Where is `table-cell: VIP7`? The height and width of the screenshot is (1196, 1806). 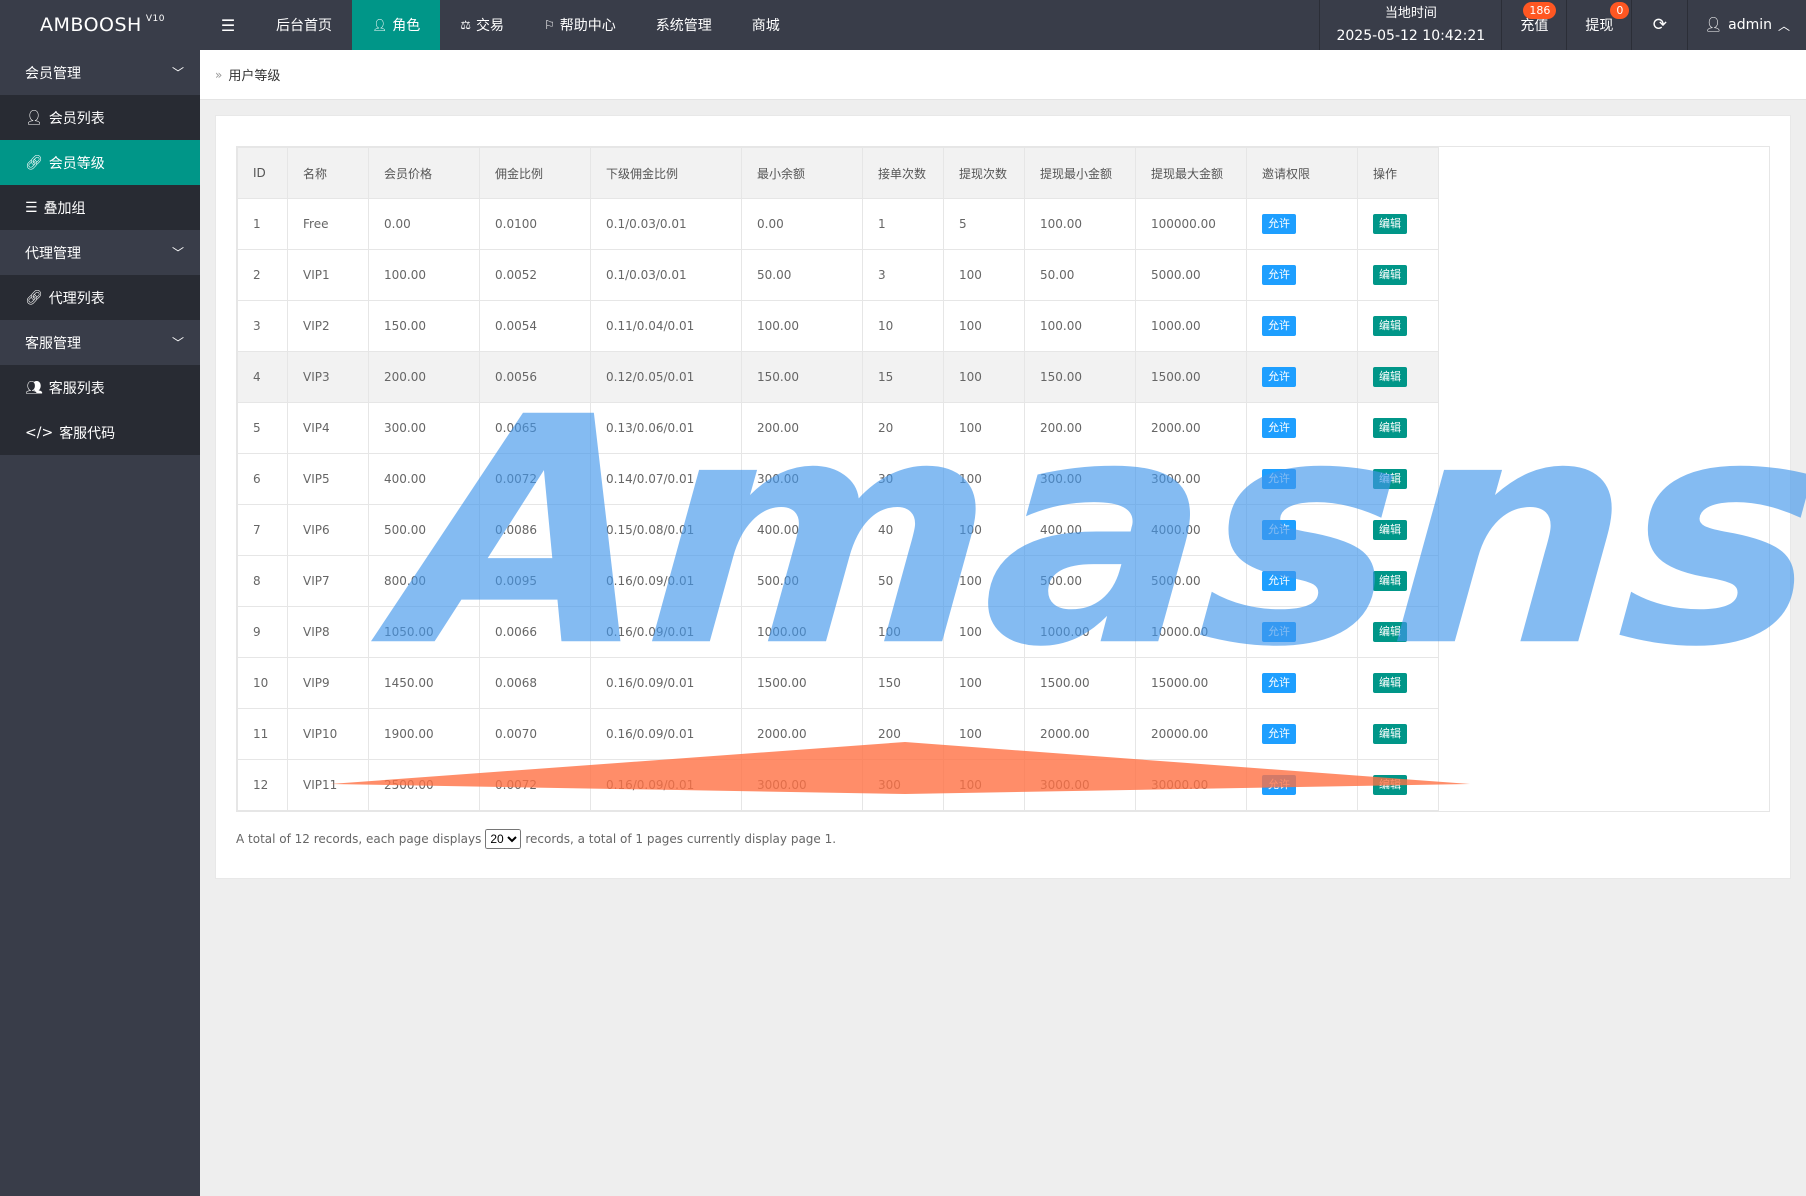 table-cell: VIP7 is located at coordinates (328, 581).